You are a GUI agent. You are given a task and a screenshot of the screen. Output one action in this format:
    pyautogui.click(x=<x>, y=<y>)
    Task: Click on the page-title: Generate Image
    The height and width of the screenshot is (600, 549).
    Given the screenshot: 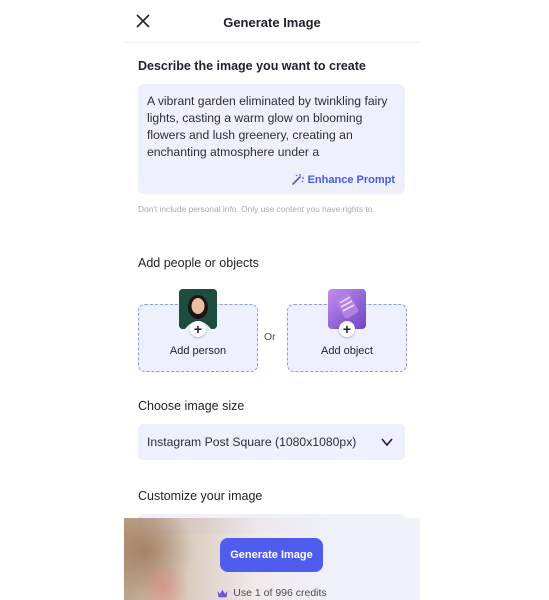 What is the action you would take?
    pyautogui.click(x=272, y=22)
    